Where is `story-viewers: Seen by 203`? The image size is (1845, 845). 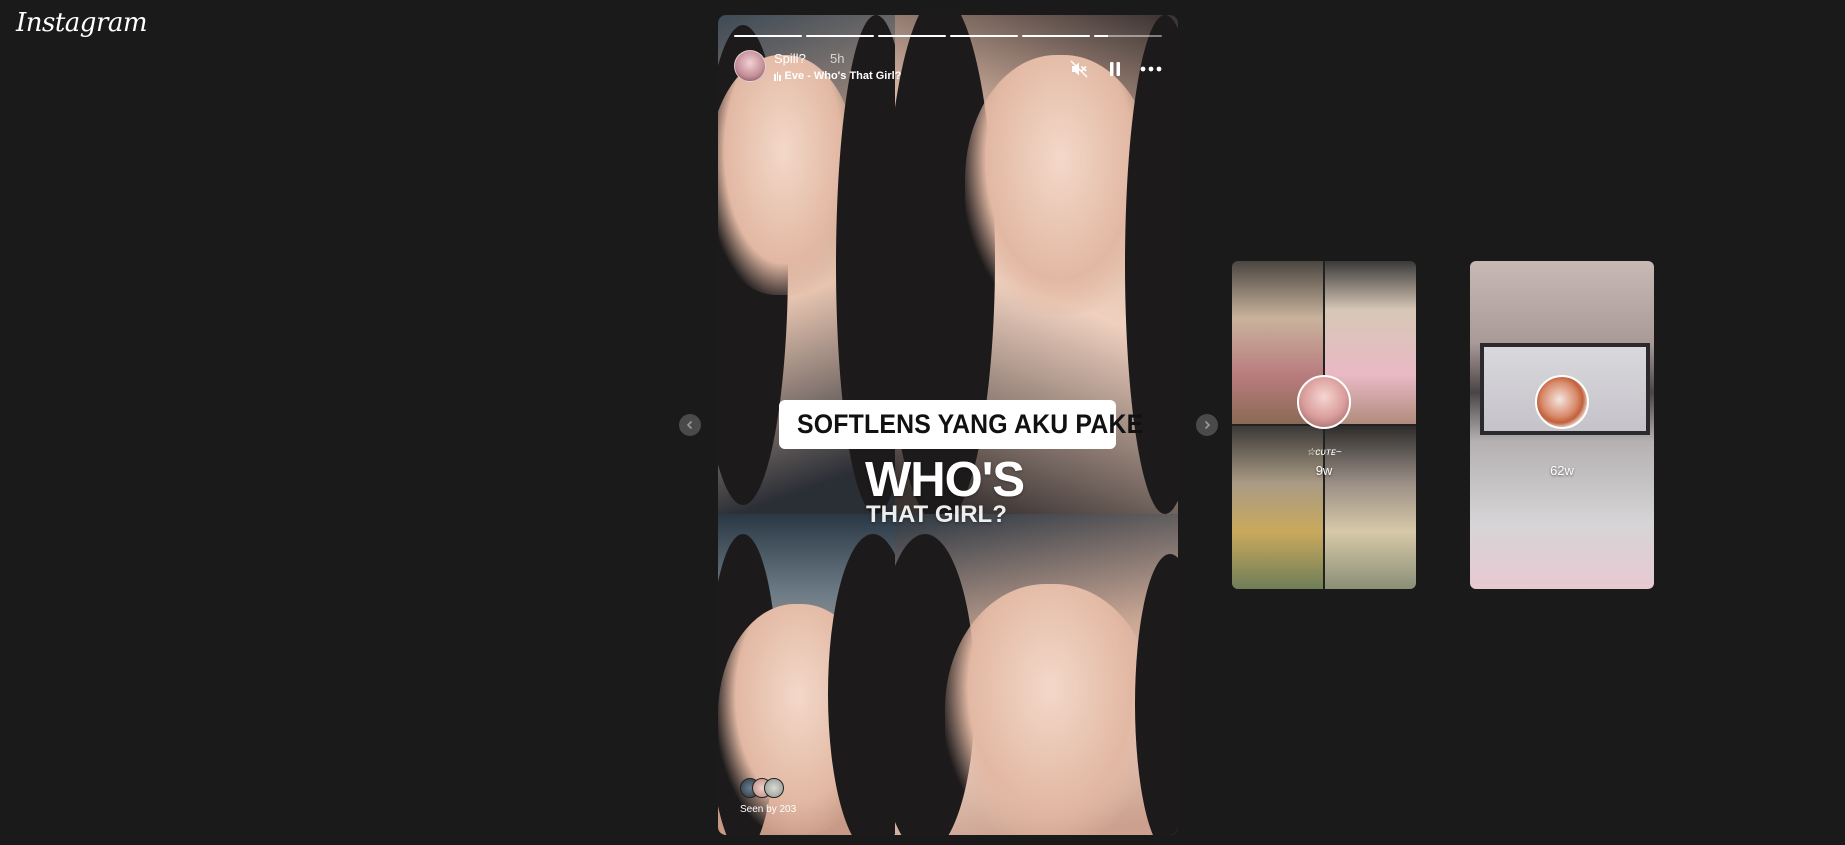
story-viewers: Seen by 203 is located at coordinates (770, 796).